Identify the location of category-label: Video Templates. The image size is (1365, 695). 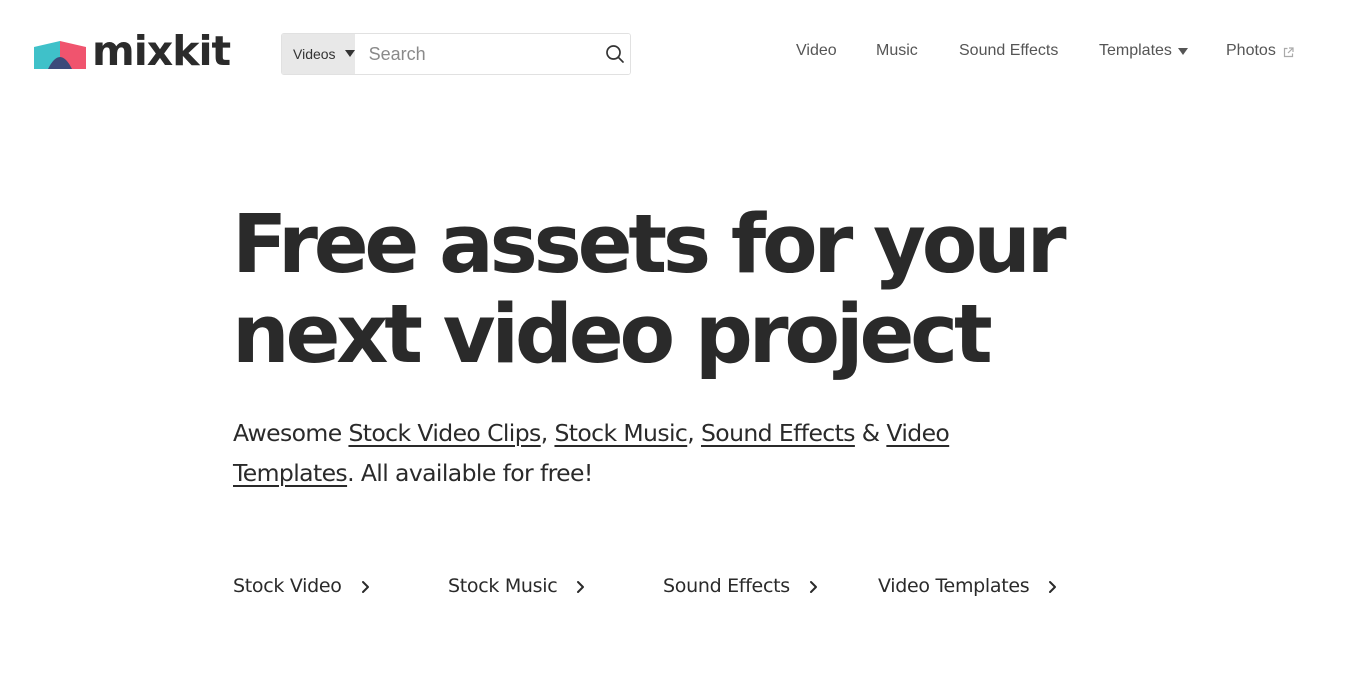
(954, 586).